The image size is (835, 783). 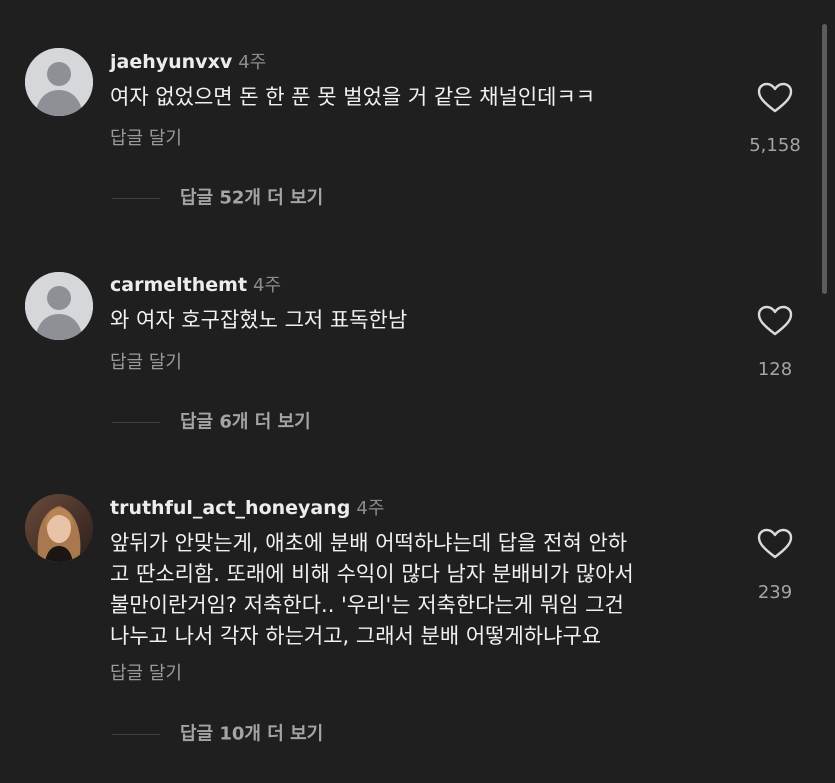 I want to click on view-replies-label: 답글 52개 더 보기, so click(x=252, y=198).